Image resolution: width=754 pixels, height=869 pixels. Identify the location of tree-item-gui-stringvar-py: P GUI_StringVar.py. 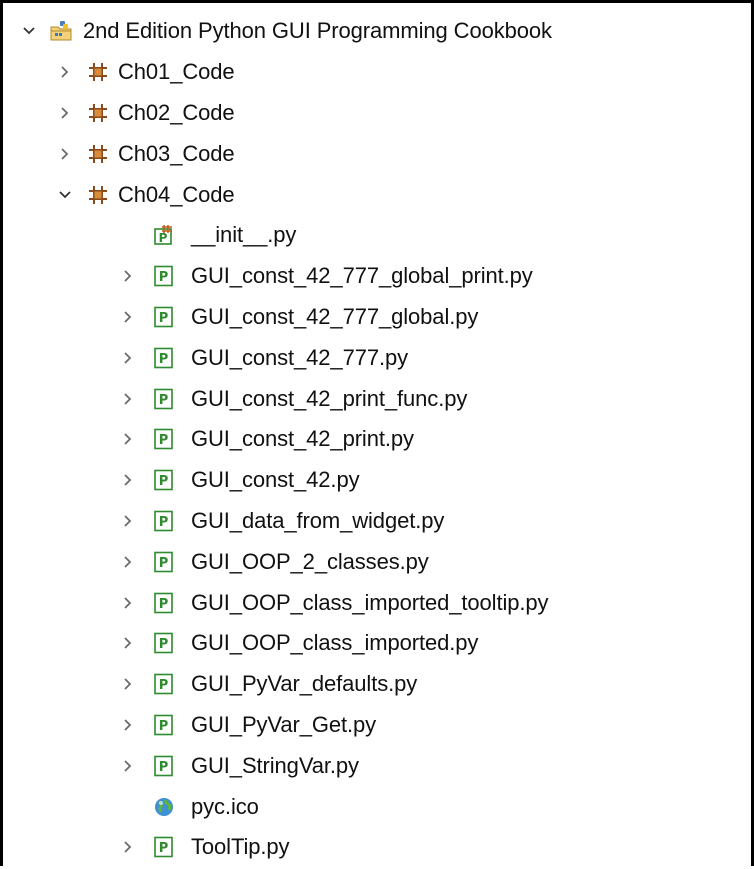
(377, 765).